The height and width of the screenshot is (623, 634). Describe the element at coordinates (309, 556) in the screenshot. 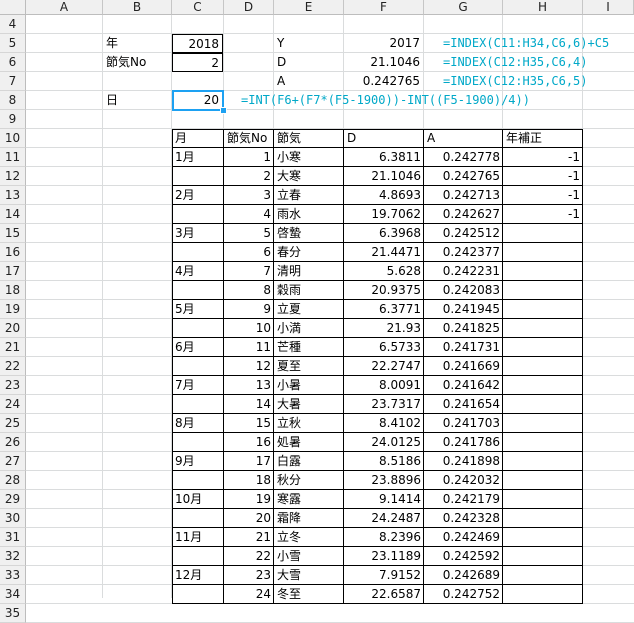

I see `table-cell-sekki-name: 小雪` at that location.